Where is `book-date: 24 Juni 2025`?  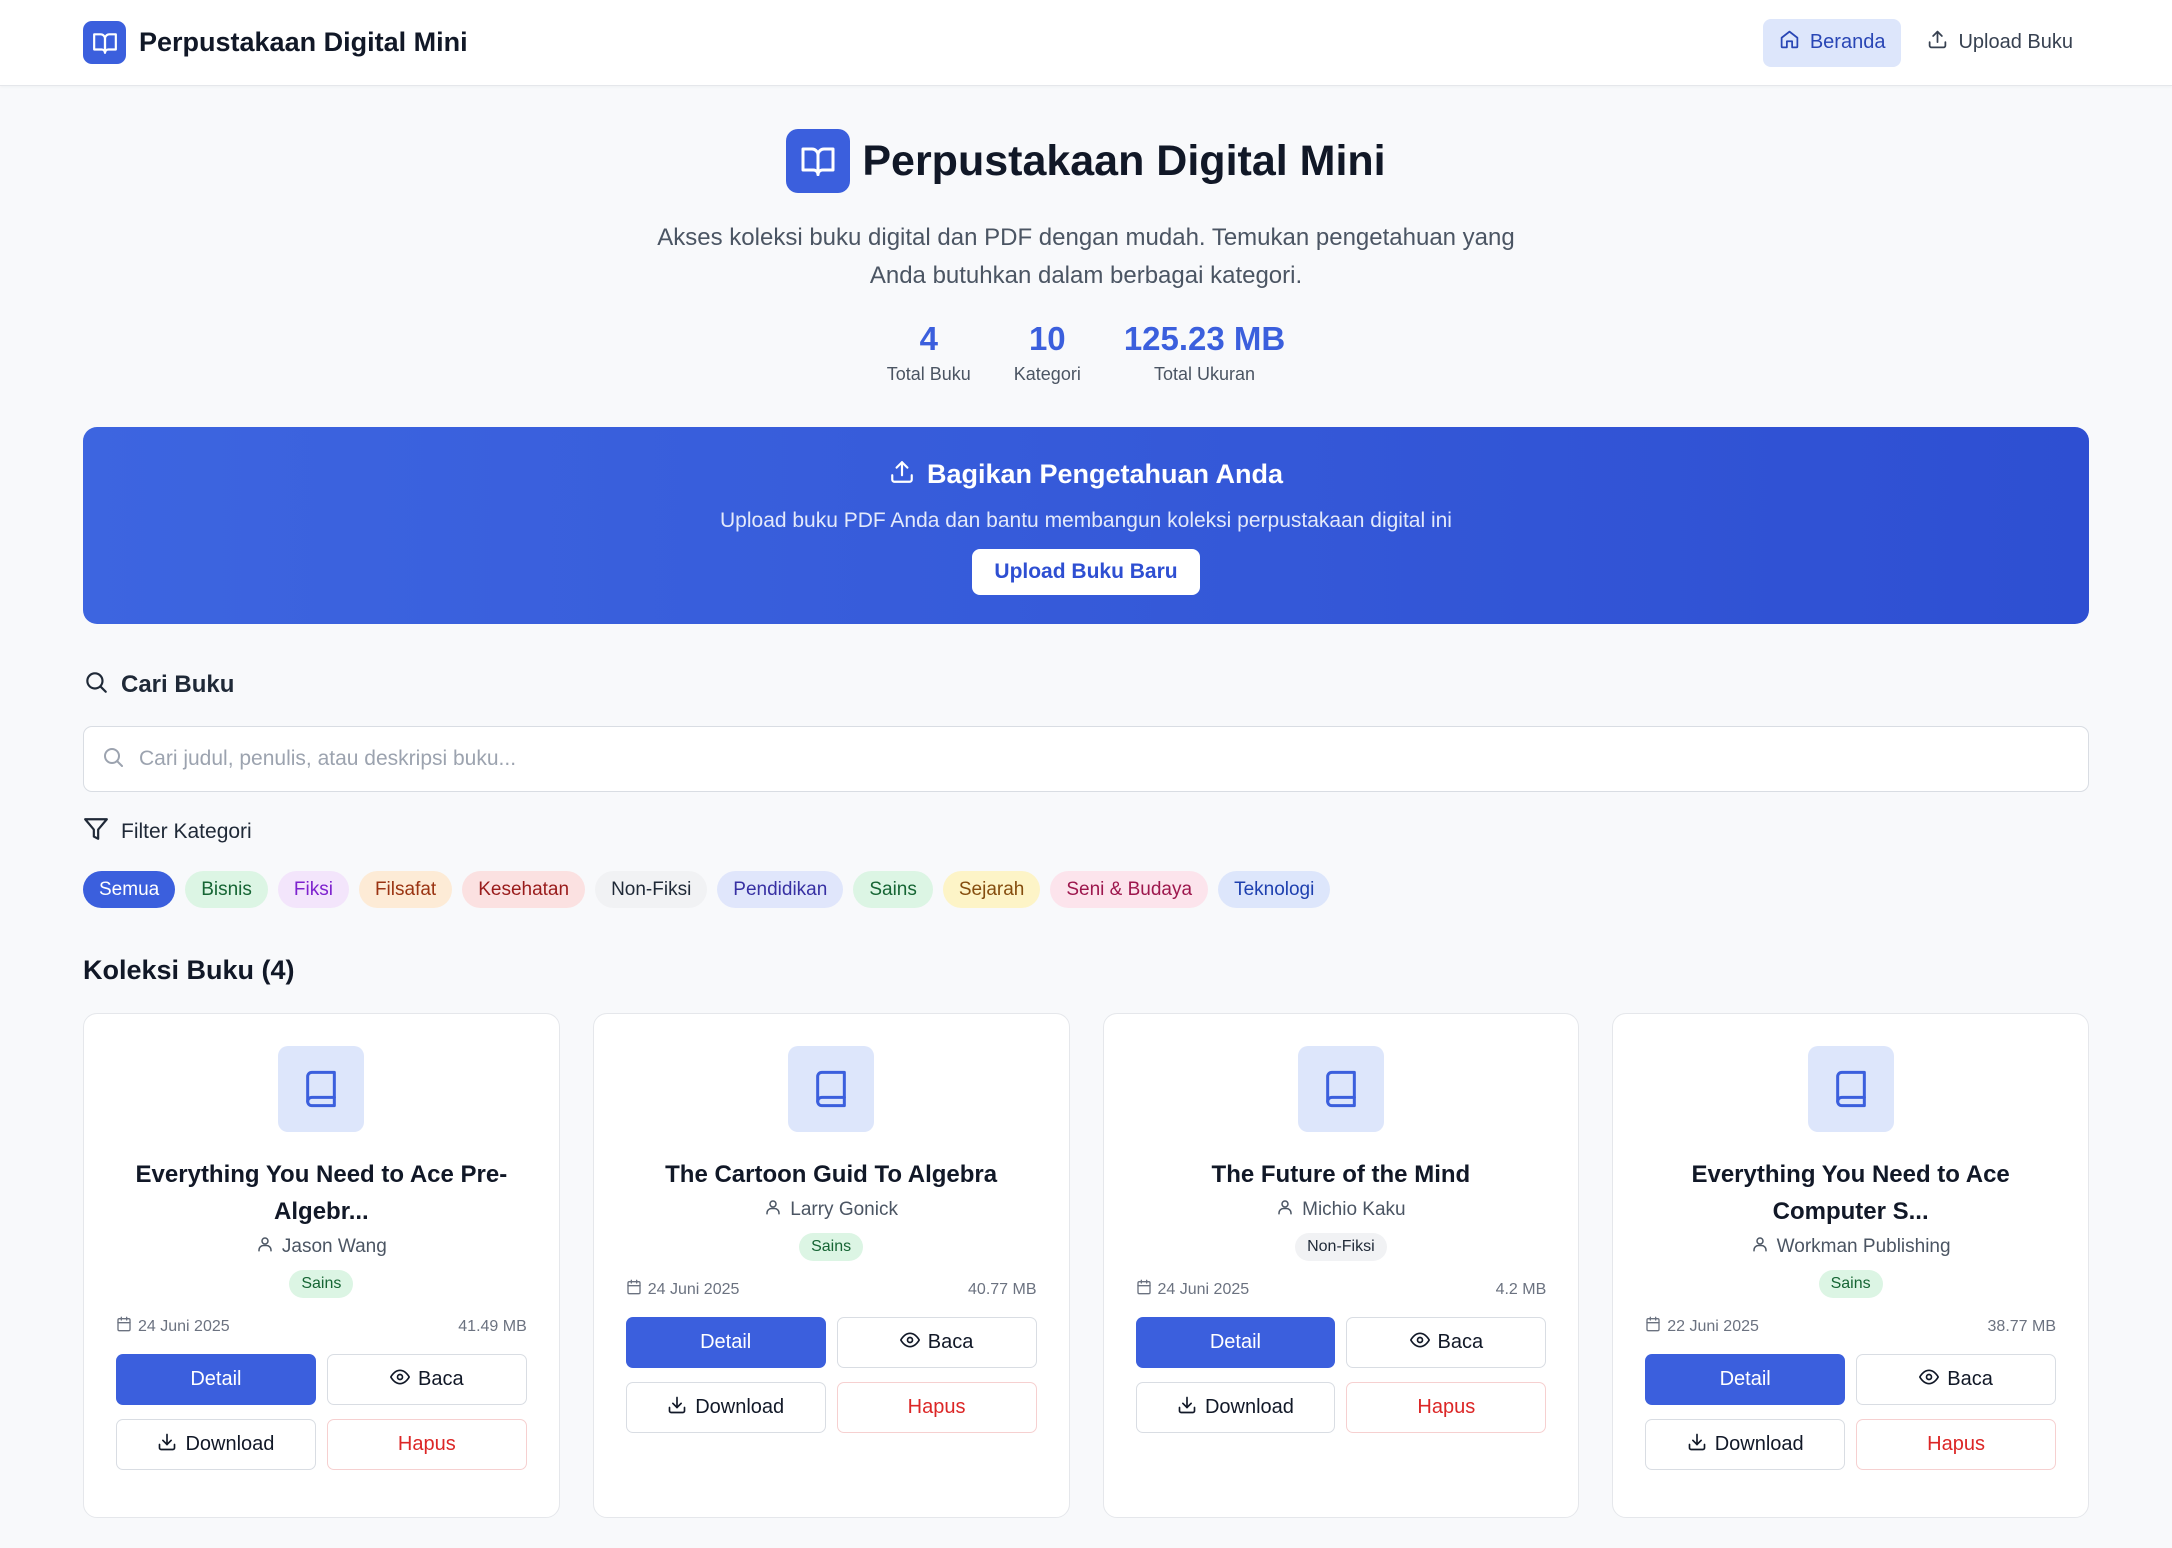 book-date: 24 Juni 2025 is located at coordinates (173, 1326).